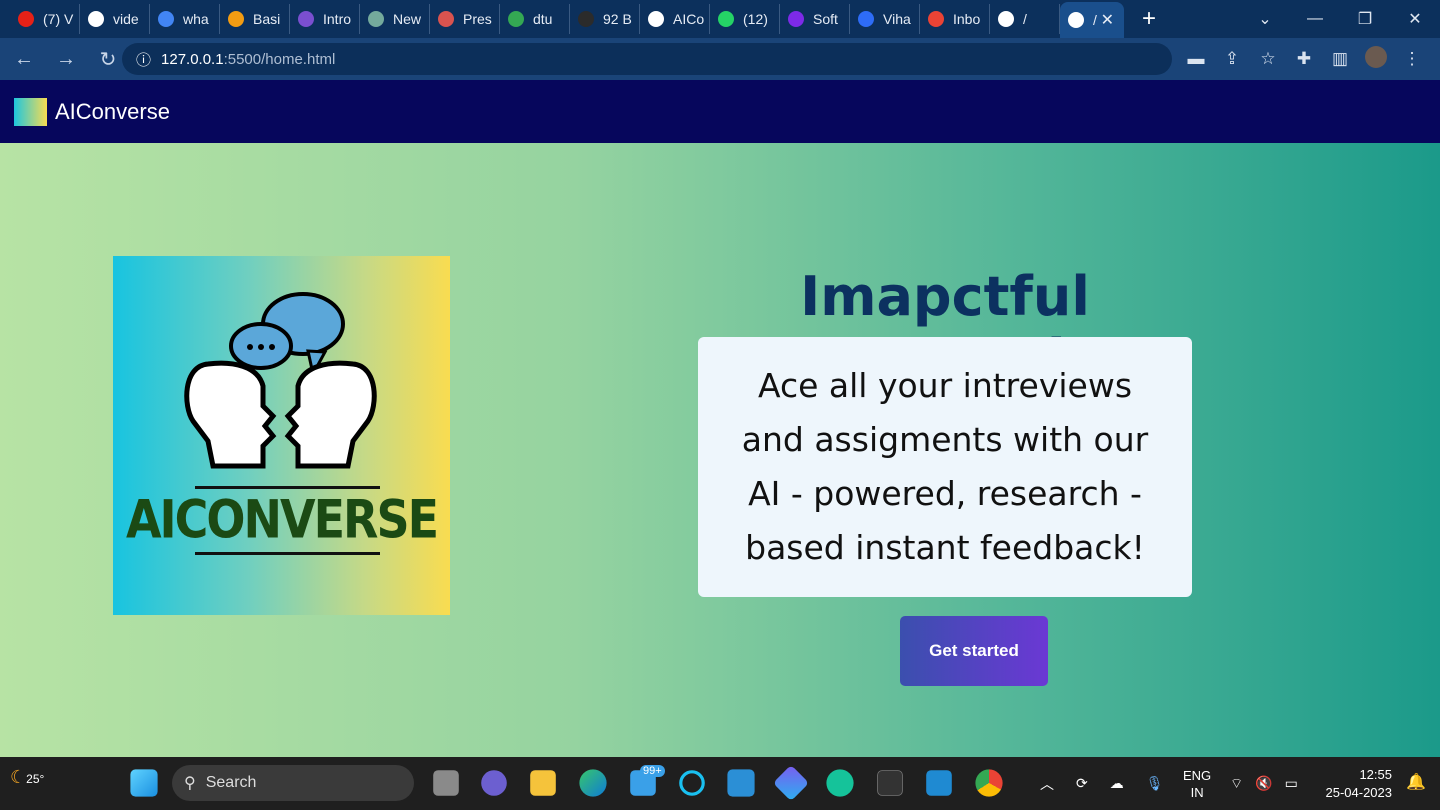 This screenshot has width=1440, height=810. What do you see at coordinates (1365, 19) in the screenshot?
I see `restore-button: ❐` at bounding box center [1365, 19].